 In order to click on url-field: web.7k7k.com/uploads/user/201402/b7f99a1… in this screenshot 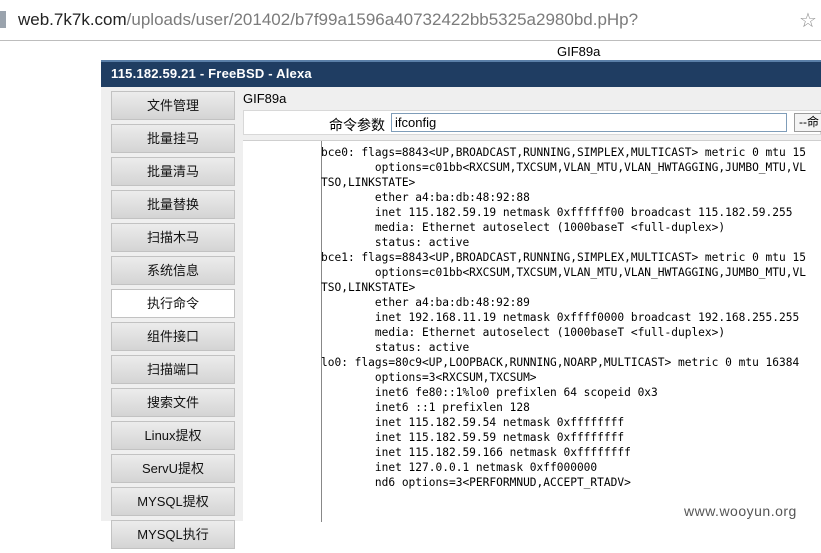, I will do `click(328, 20)`.